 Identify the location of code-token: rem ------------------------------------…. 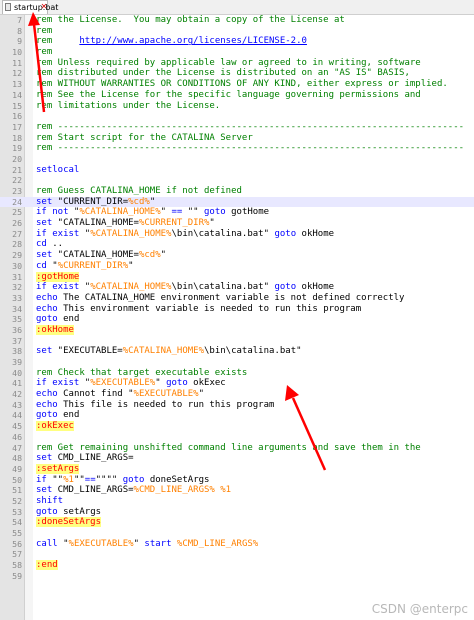
(250, 148).